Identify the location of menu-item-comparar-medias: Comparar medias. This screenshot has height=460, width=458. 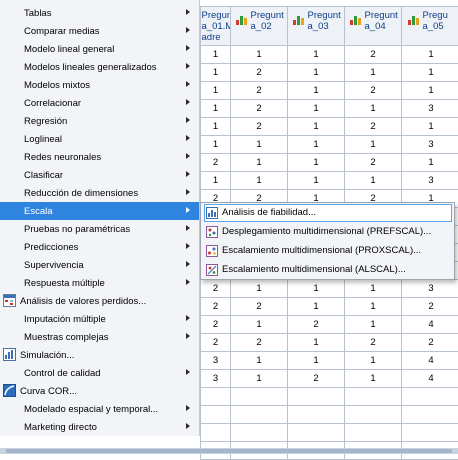
(99, 31).